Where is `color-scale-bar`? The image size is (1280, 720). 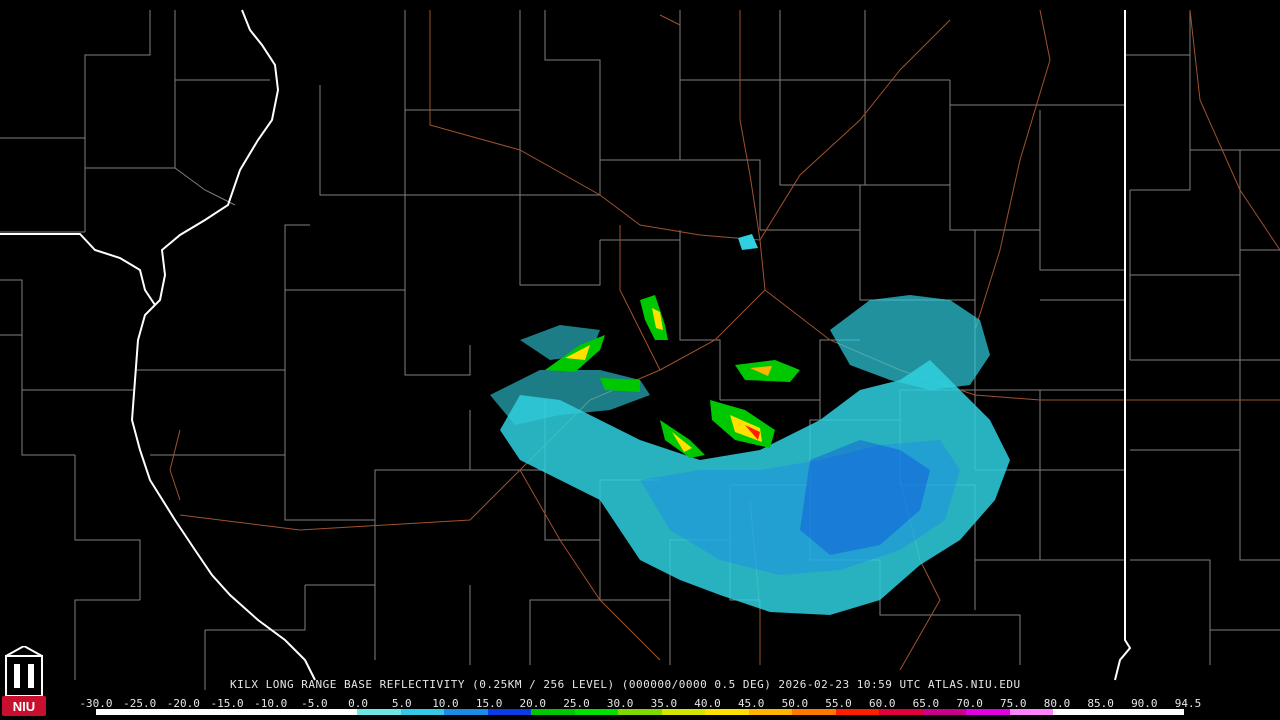
color-scale-bar is located at coordinates (640, 712).